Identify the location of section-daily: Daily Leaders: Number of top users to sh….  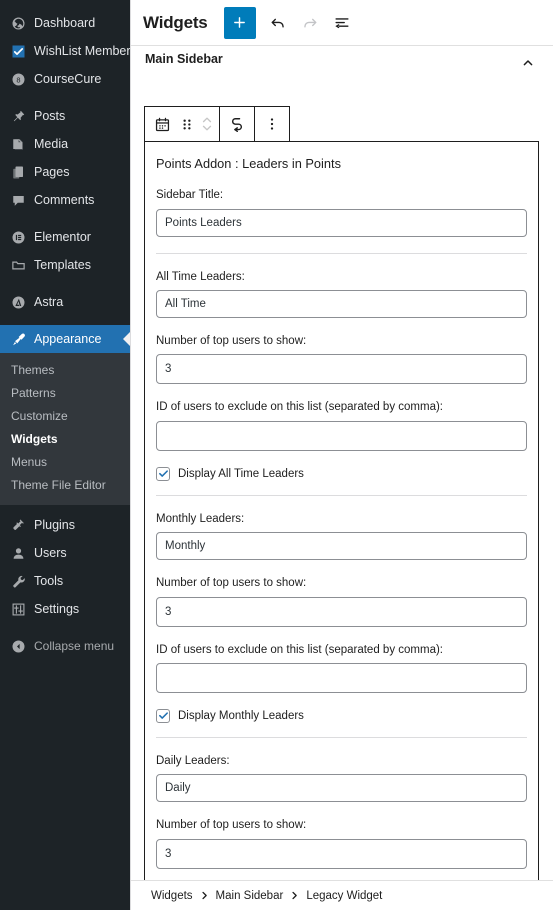
(341, 817).